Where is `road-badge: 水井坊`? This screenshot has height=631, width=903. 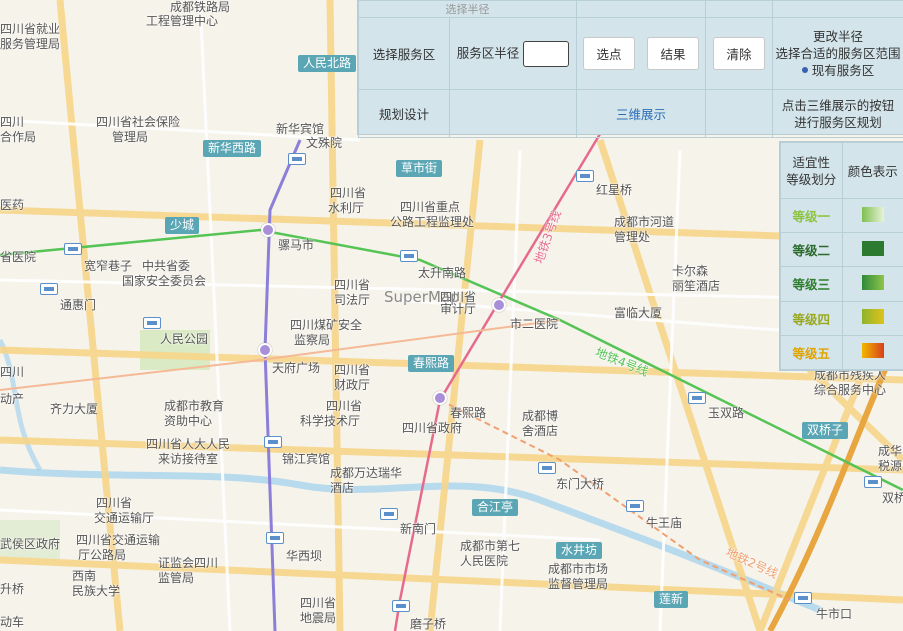
road-badge: 水井坊 is located at coordinates (579, 550).